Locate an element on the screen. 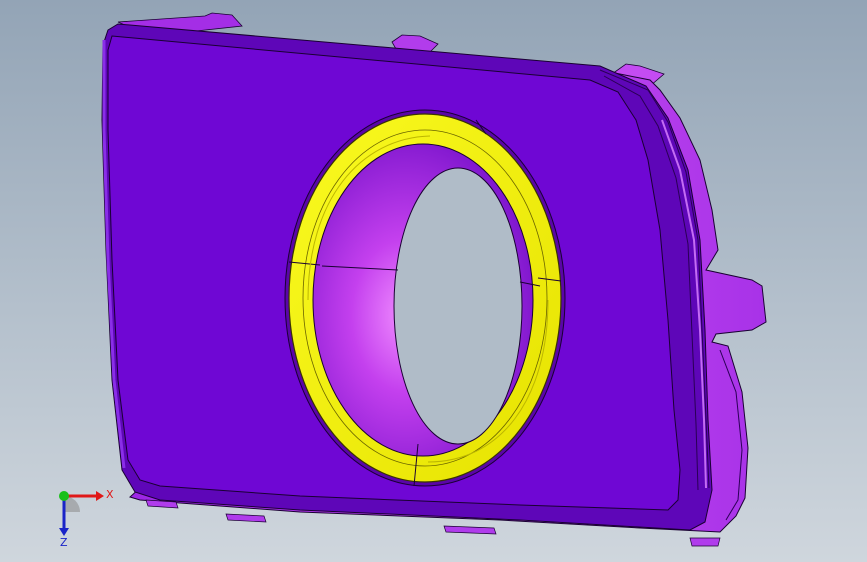 Image resolution: width=867 pixels, height=562 pixels. z-axis-arrowhead is located at coordinates (64, 532).